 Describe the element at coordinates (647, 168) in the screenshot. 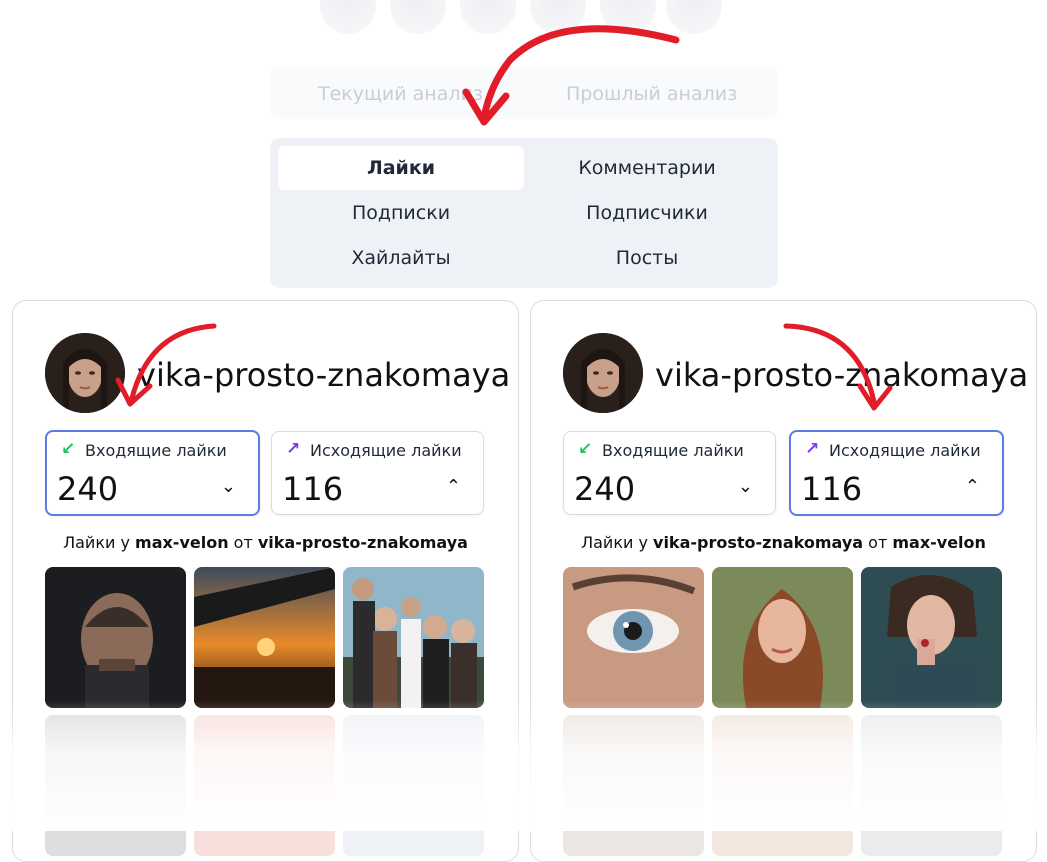

I see `tab-comments: Комментарии` at that location.